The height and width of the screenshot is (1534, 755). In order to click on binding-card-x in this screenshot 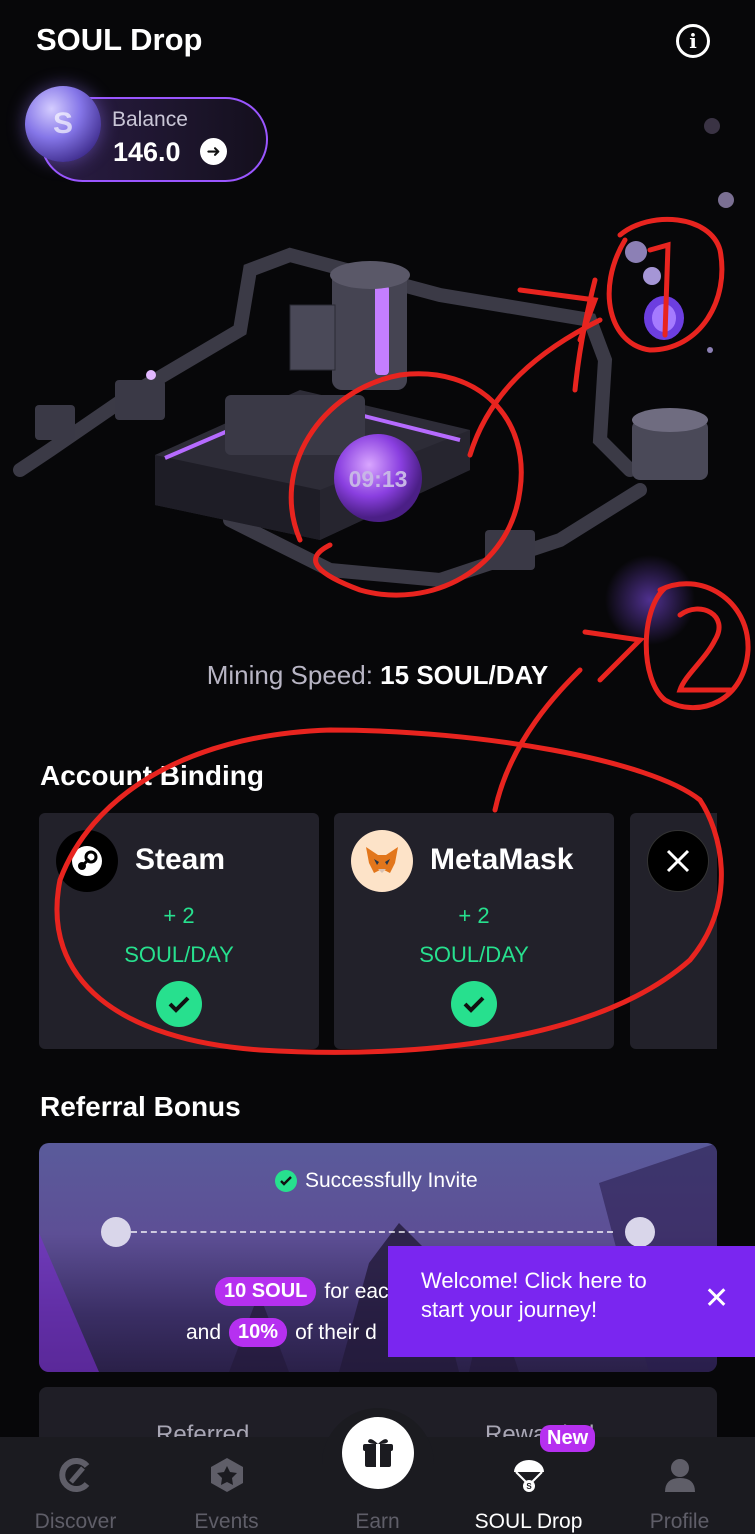, I will do `click(673, 931)`.